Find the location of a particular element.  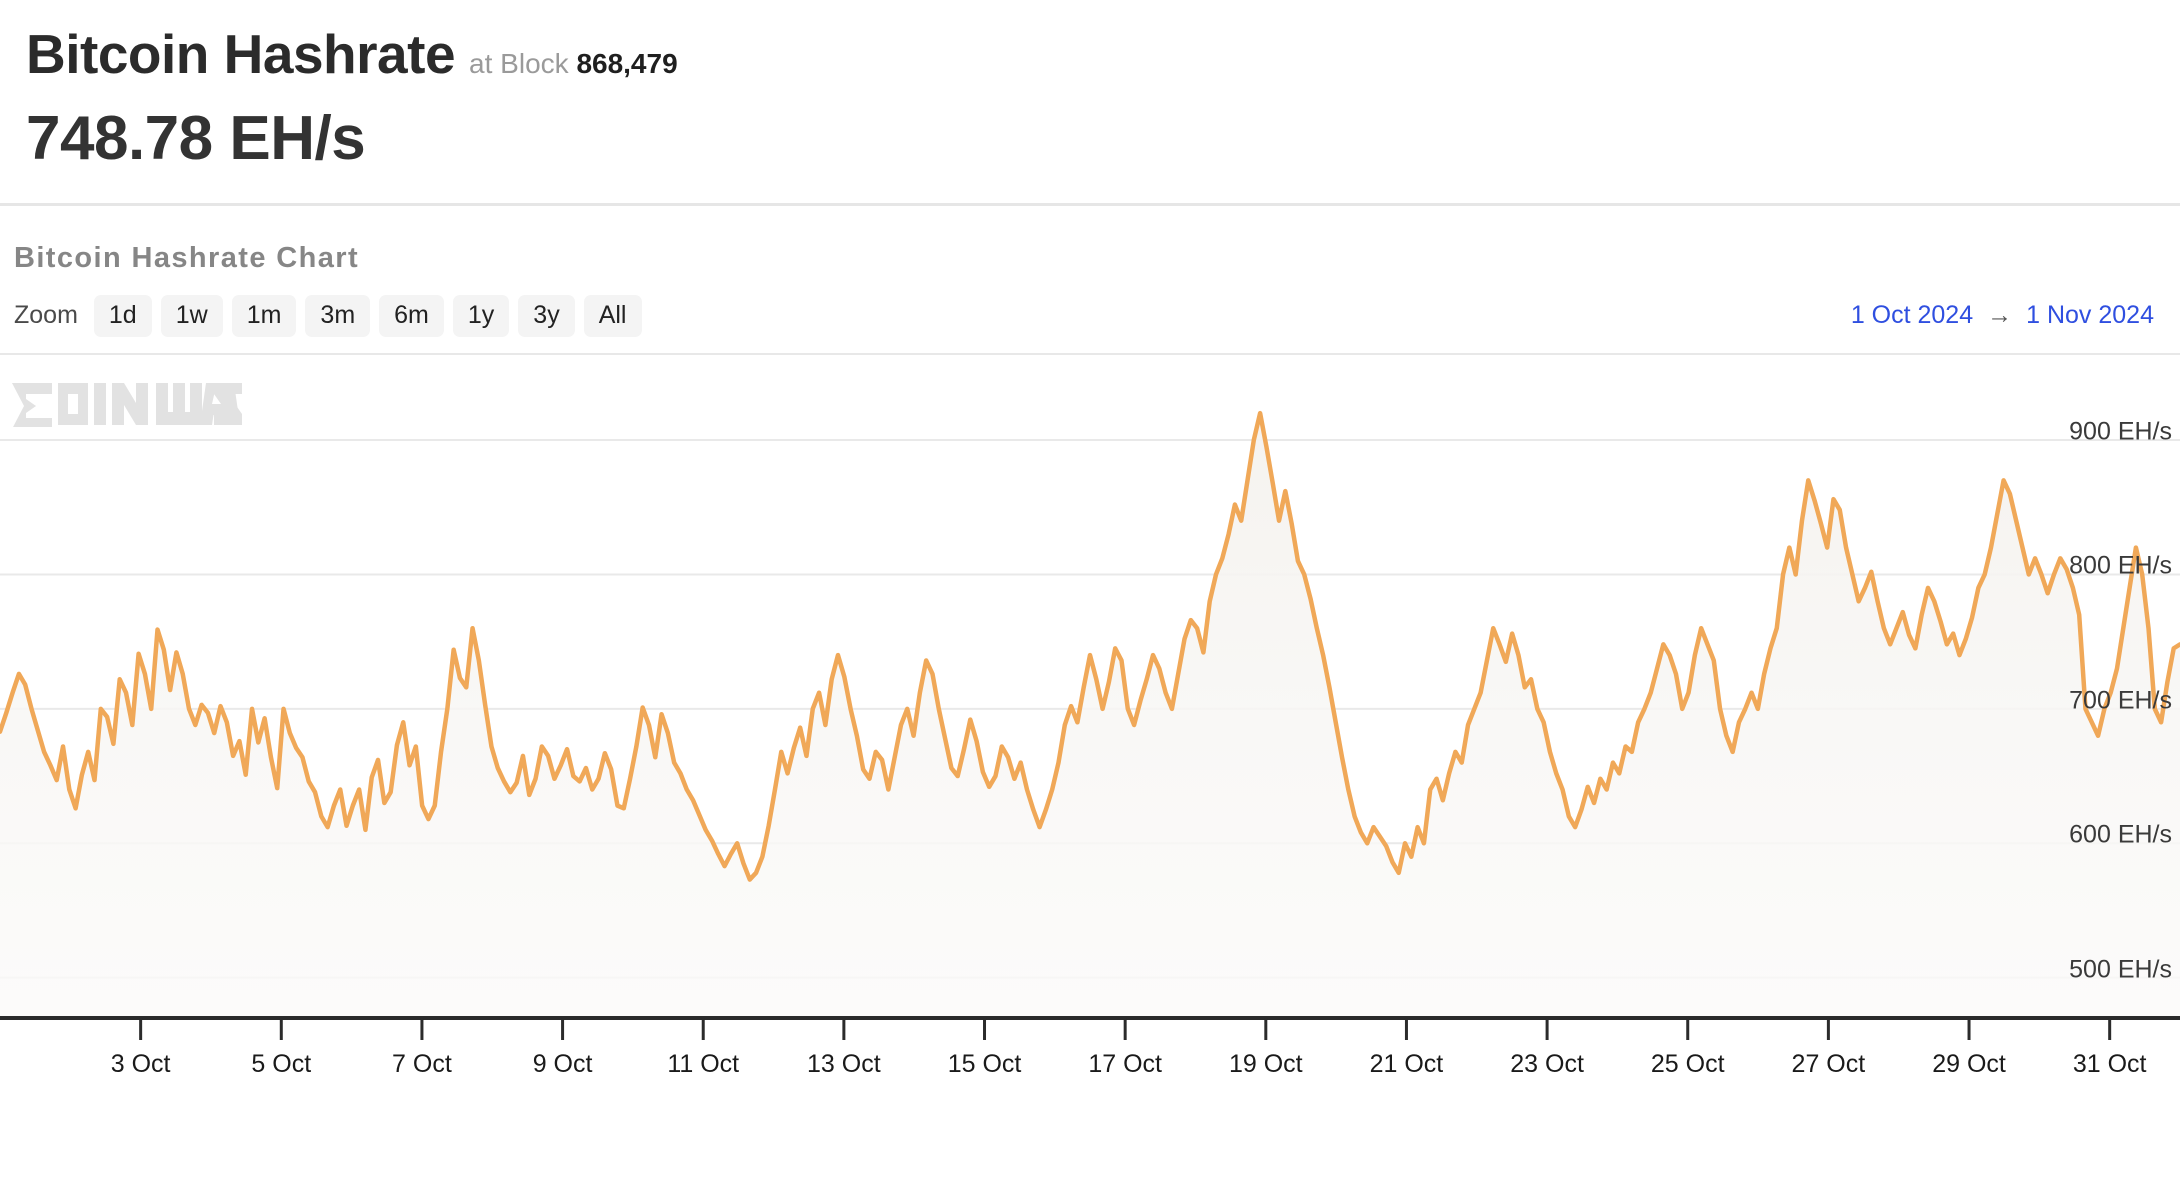

block-number: 868,479 is located at coordinates (627, 63).